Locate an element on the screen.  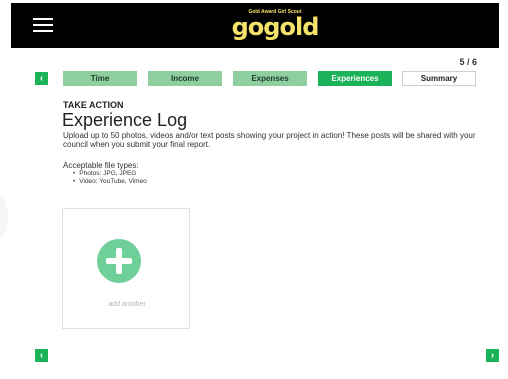
logo: Gold Award Girl Scout gogold is located at coordinates (275, 26).